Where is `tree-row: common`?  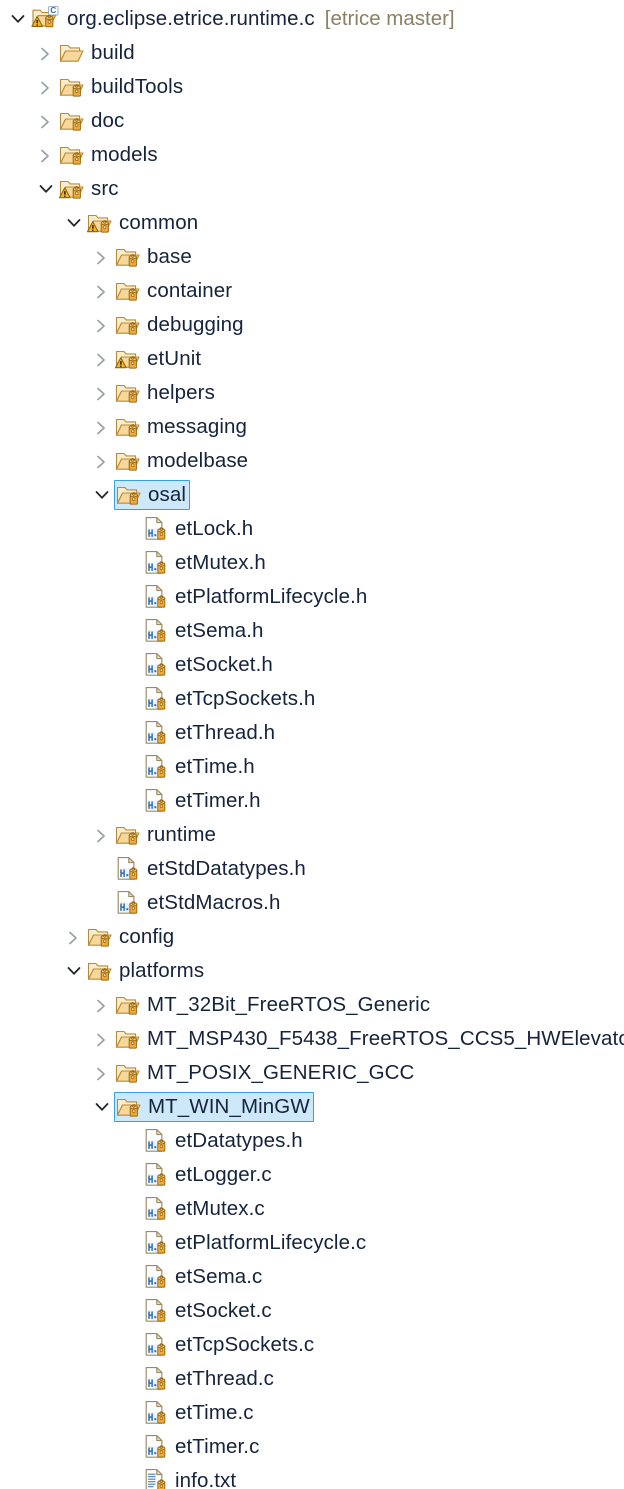 tree-row: common is located at coordinates (312, 223).